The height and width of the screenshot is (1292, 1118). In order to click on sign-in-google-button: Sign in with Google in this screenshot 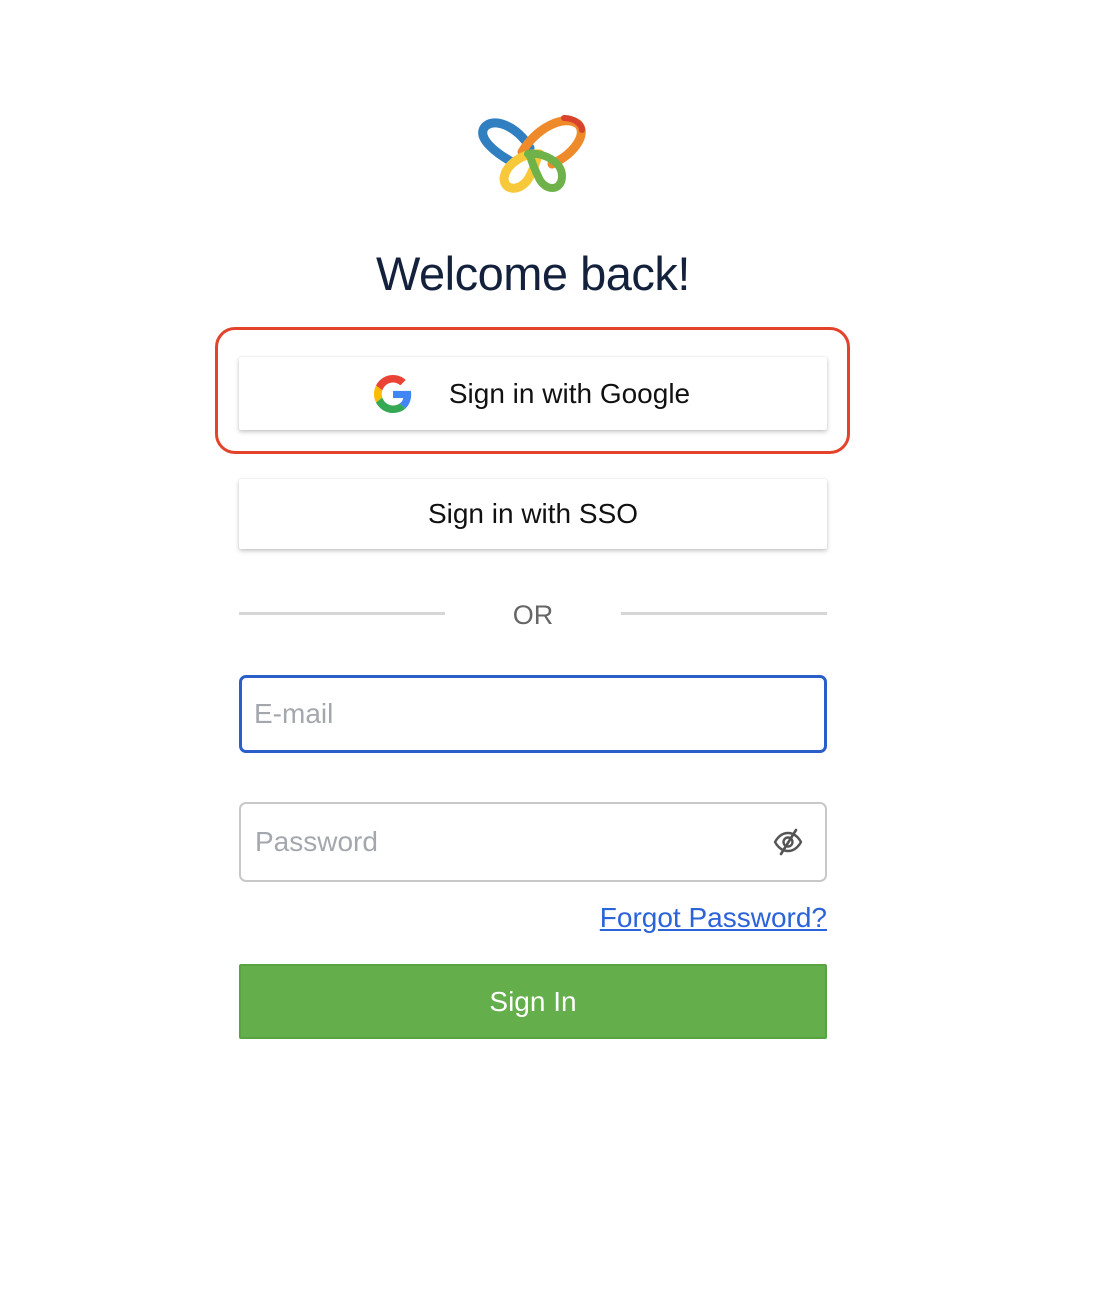, I will do `click(533, 393)`.